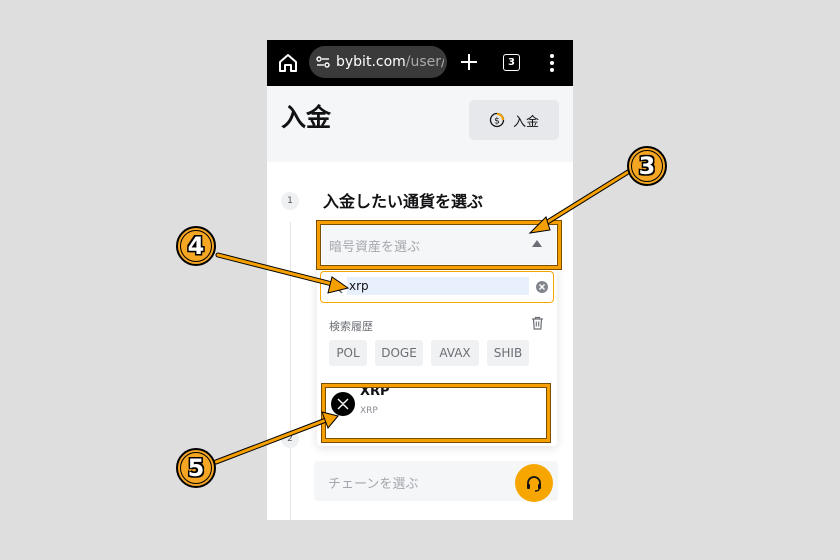 This screenshot has height=560, width=840. What do you see at coordinates (288, 63) in the screenshot?
I see `home-icon` at bounding box center [288, 63].